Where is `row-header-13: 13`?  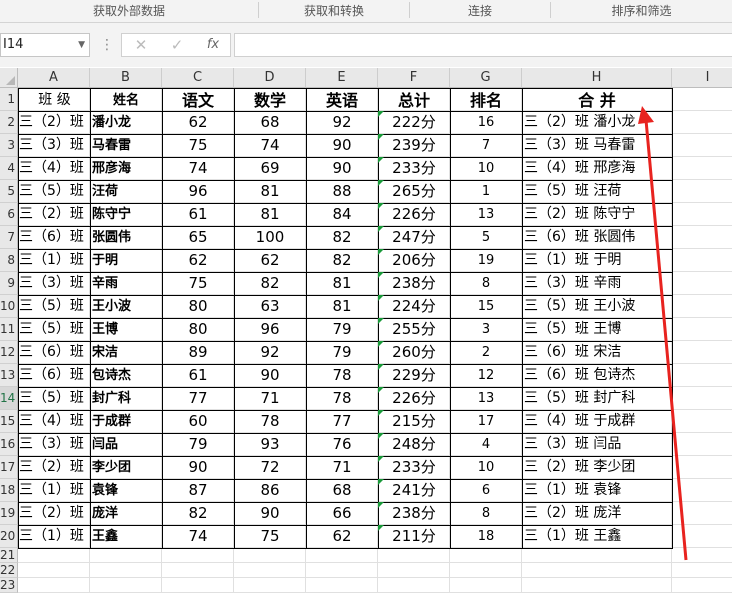
row-header-13: 13 is located at coordinates (9, 375).